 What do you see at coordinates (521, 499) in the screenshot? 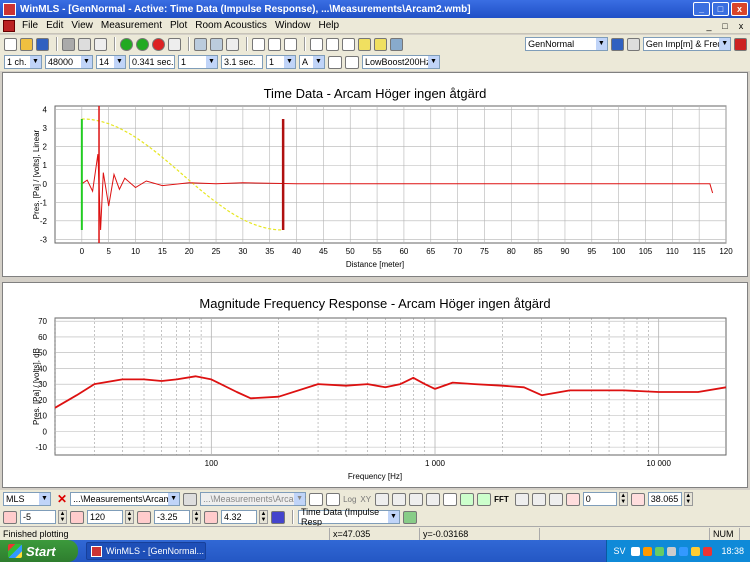
I see `window-icon` at bounding box center [521, 499].